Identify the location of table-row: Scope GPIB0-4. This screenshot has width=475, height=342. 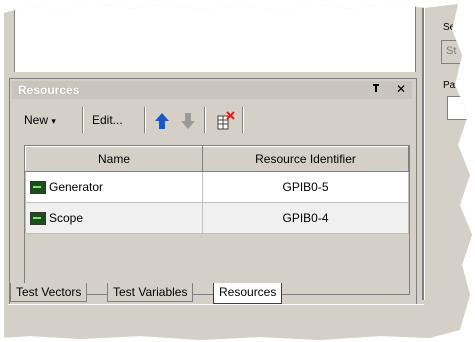
(217, 218).